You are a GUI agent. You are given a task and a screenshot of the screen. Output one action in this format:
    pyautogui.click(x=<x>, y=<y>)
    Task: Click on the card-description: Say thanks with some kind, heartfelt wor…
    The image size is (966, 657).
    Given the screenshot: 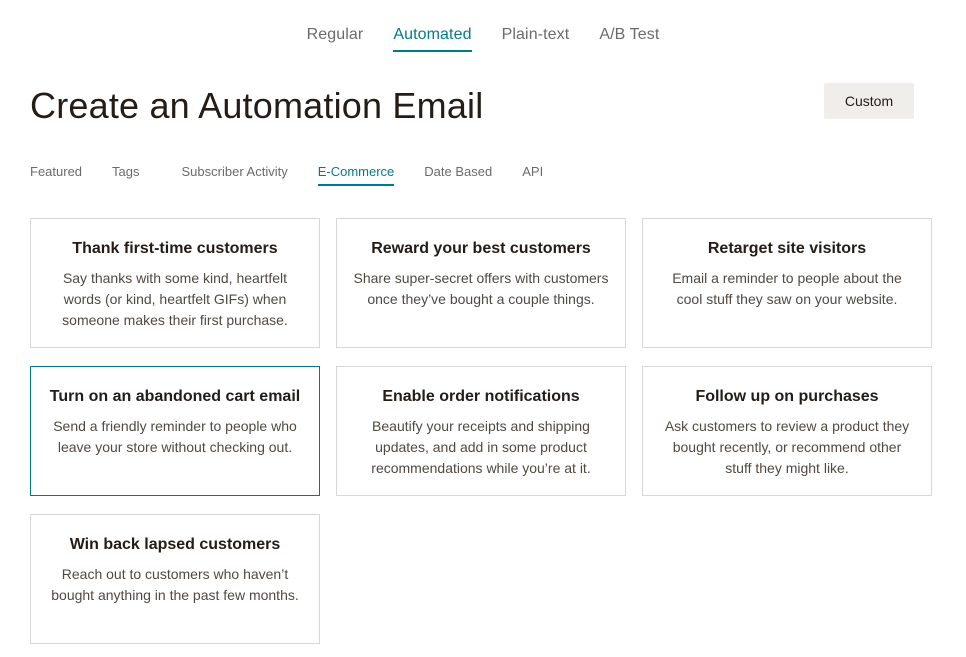 What is the action you would take?
    pyautogui.click(x=175, y=299)
    